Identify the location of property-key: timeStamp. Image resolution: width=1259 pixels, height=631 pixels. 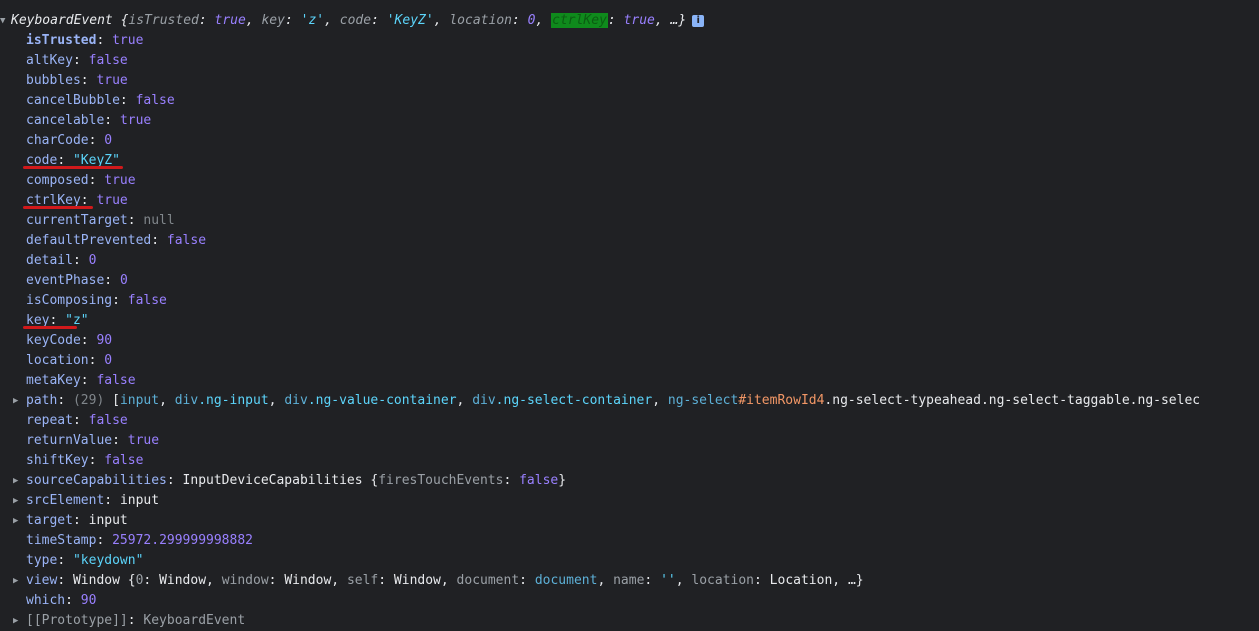
(61, 540).